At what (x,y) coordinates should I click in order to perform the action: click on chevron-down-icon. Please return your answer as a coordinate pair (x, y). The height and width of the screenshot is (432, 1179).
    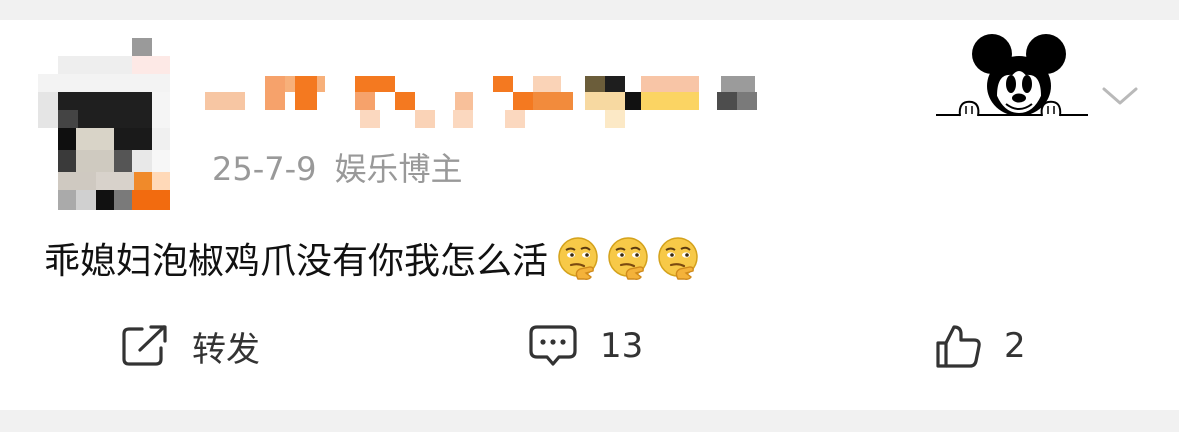
    Looking at the image, I should click on (1120, 96).